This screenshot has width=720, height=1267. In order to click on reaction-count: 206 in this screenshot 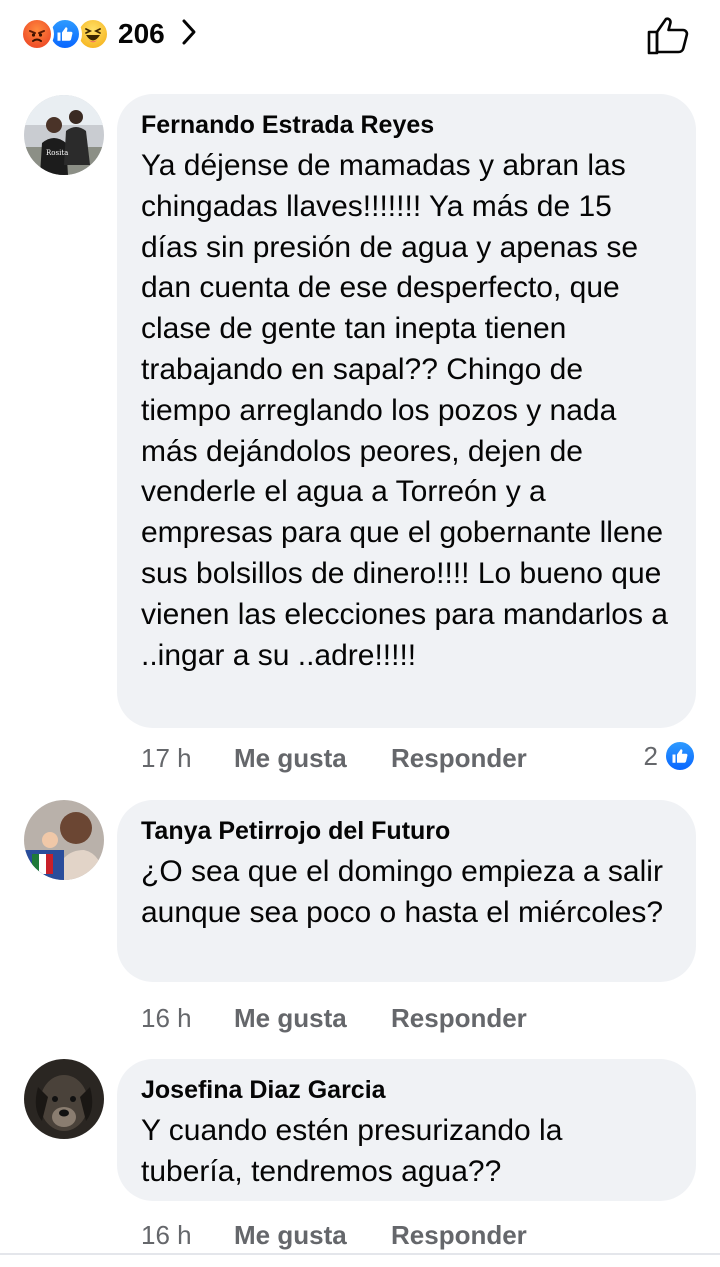, I will do `click(141, 33)`.